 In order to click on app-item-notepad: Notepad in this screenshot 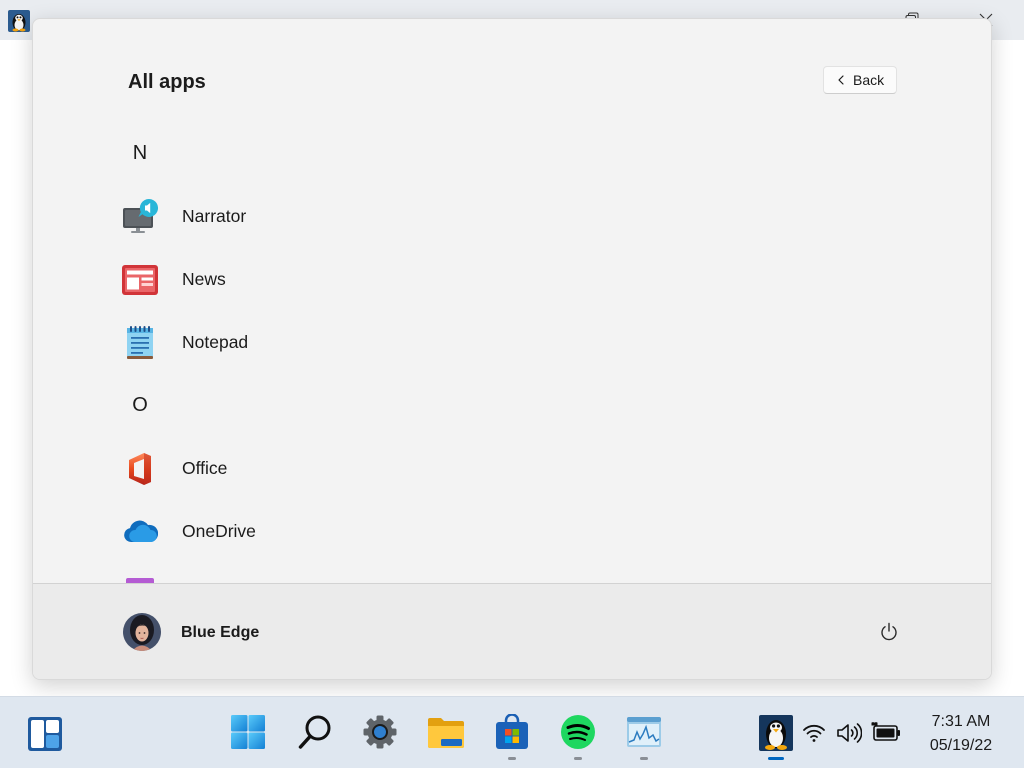, I will do `click(512, 342)`.